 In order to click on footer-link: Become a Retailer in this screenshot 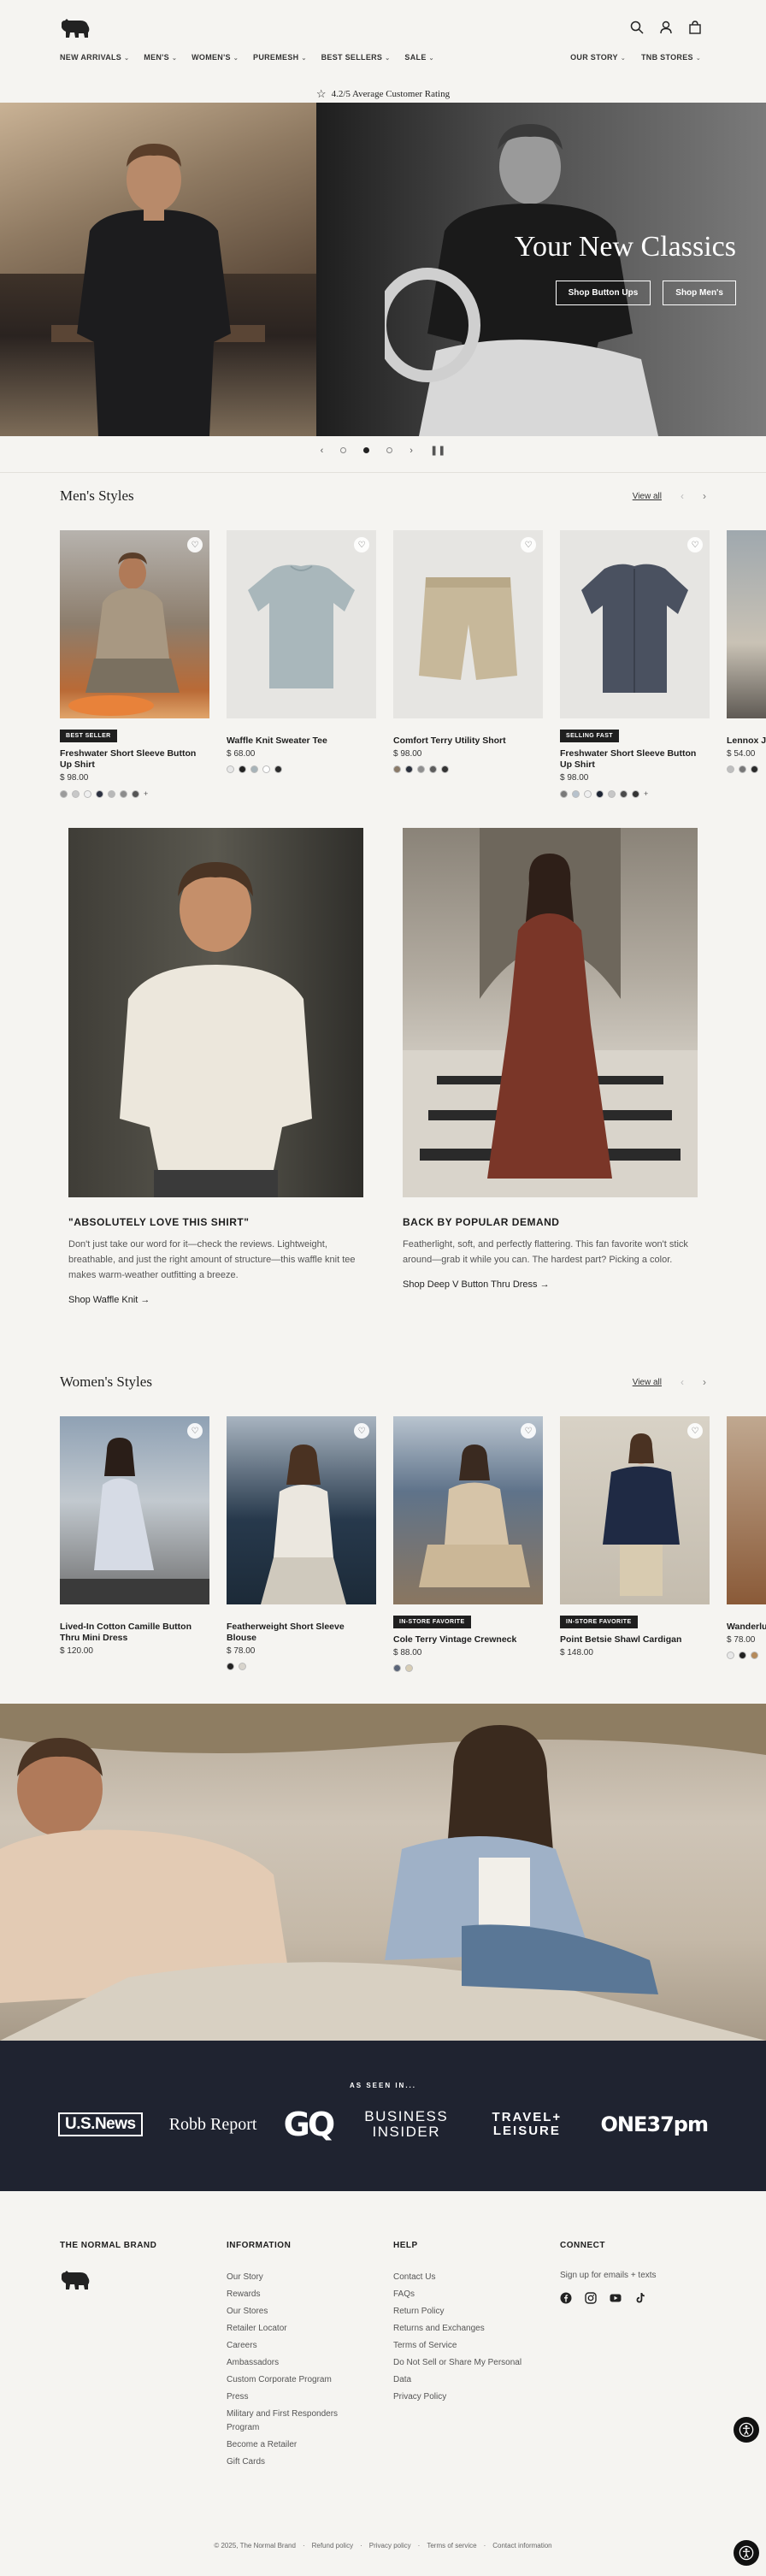, I will do `click(295, 2445)`.